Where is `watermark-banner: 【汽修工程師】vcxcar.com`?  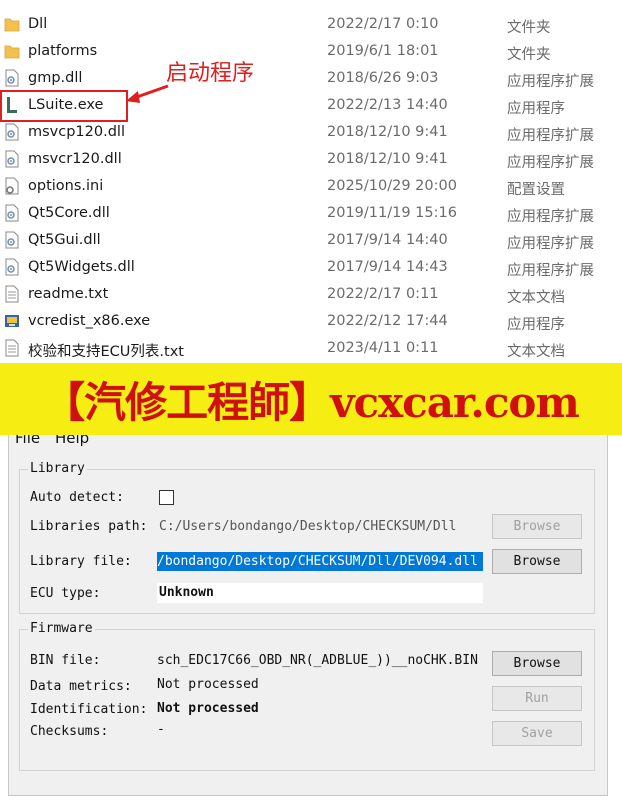 watermark-banner: 【汽修工程師】vcxcar.com is located at coordinates (311, 399).